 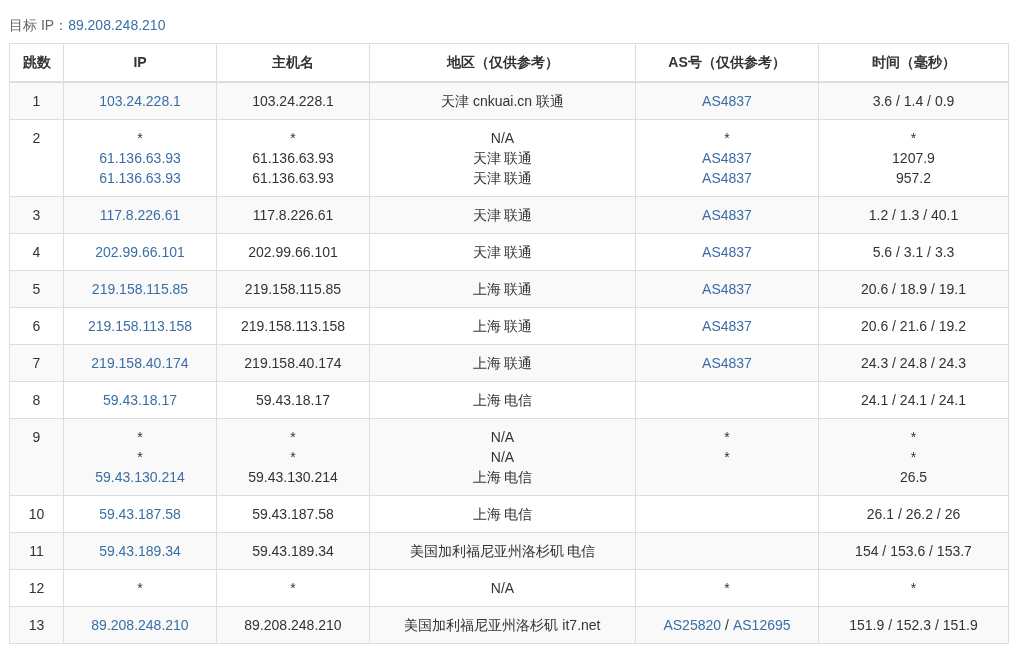 I want to click on target-label: 目标 IP：, so click(x=39, y=25).